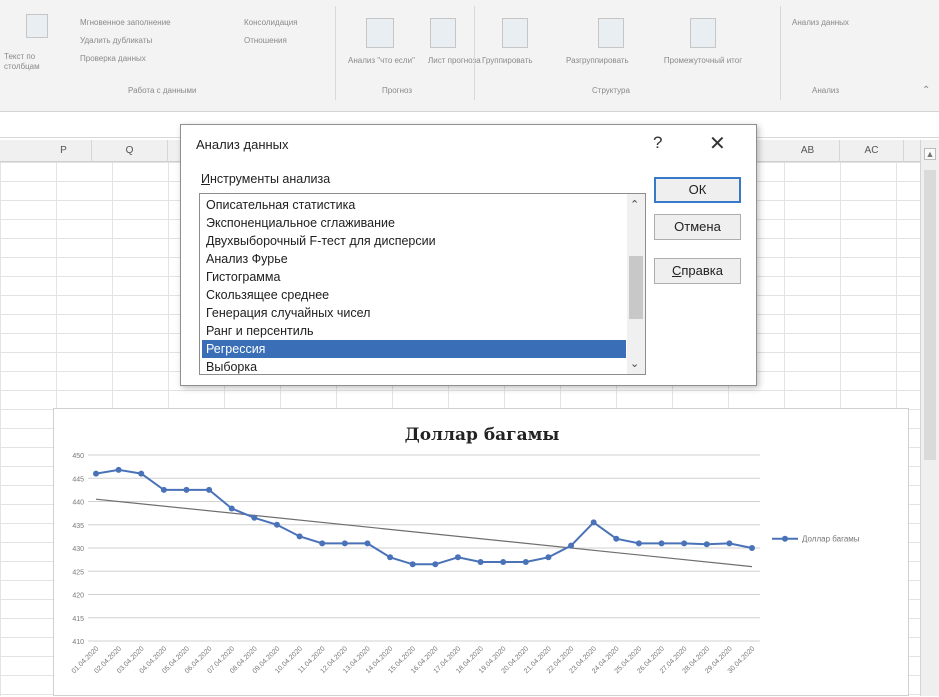  I want to click on list-item: Анализ Фурье, so click(414, 259).